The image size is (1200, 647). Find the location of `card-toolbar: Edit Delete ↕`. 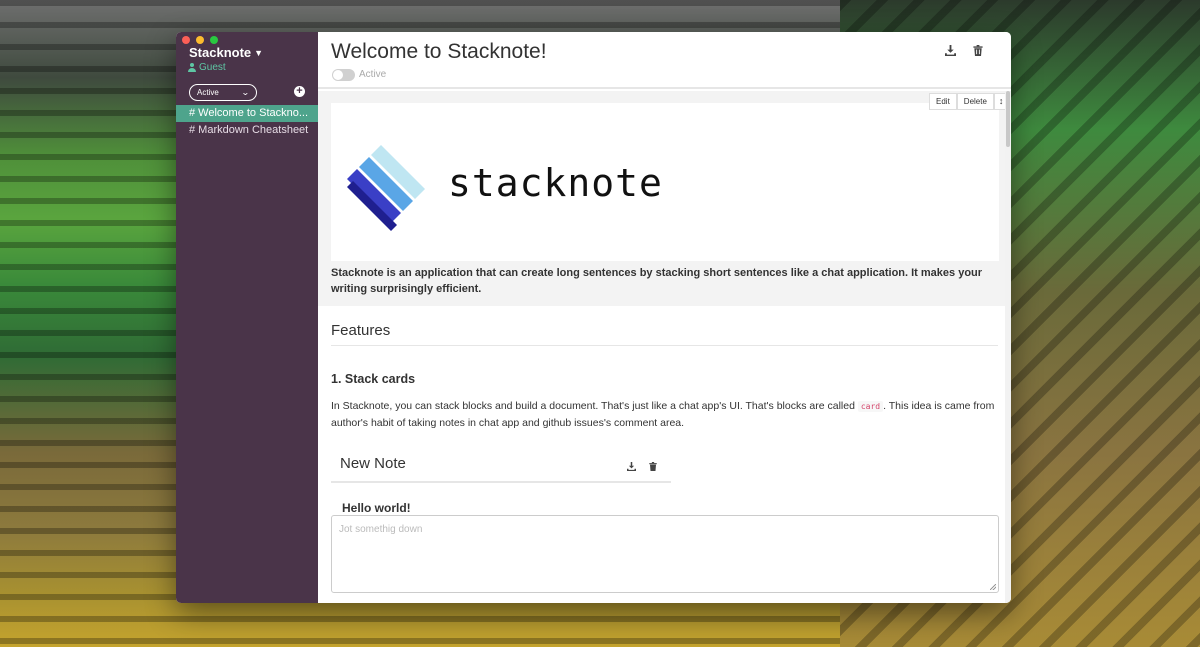

card-toolbar: Edit Delete ↕ is located at coordinates (969, 101).